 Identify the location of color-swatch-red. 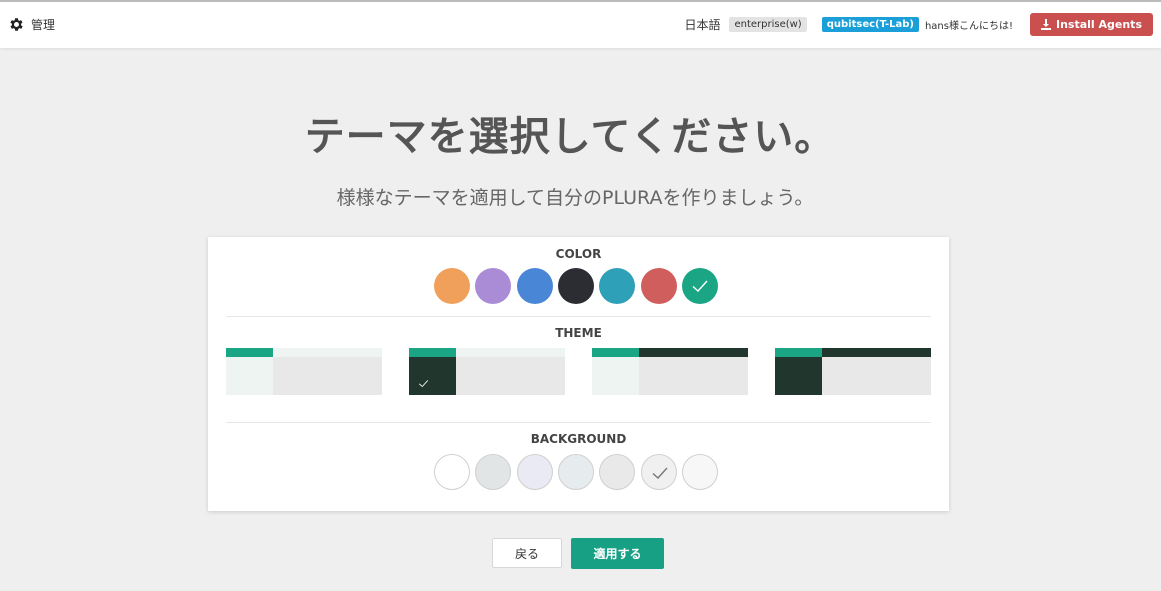
(658, 286).